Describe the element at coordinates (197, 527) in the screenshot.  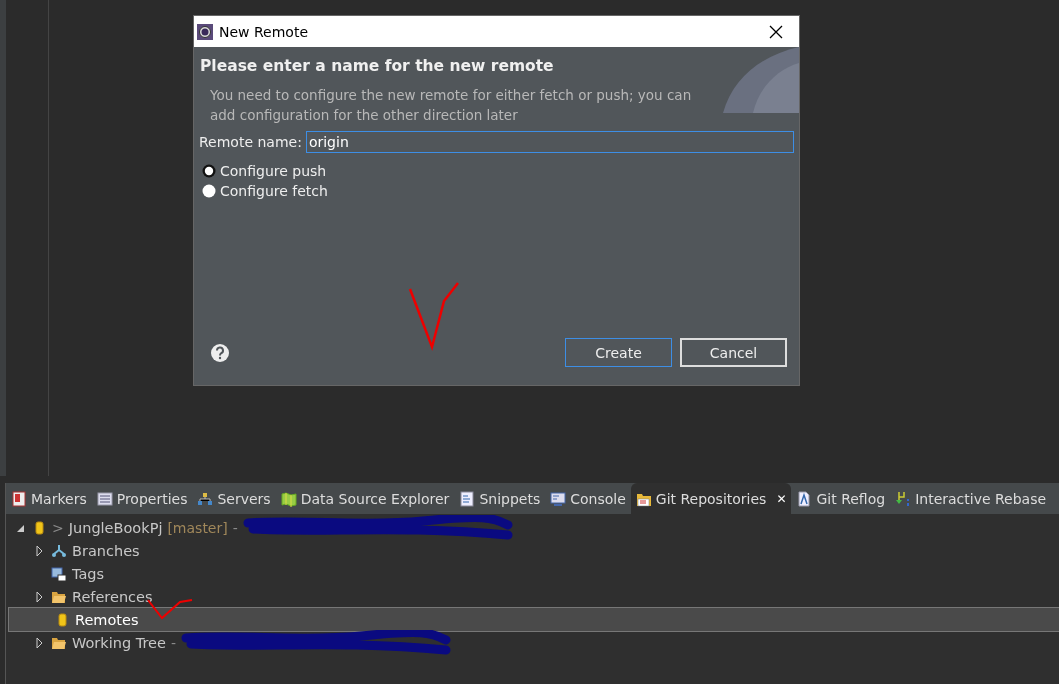
I see `branch-label: [master]` at that location.